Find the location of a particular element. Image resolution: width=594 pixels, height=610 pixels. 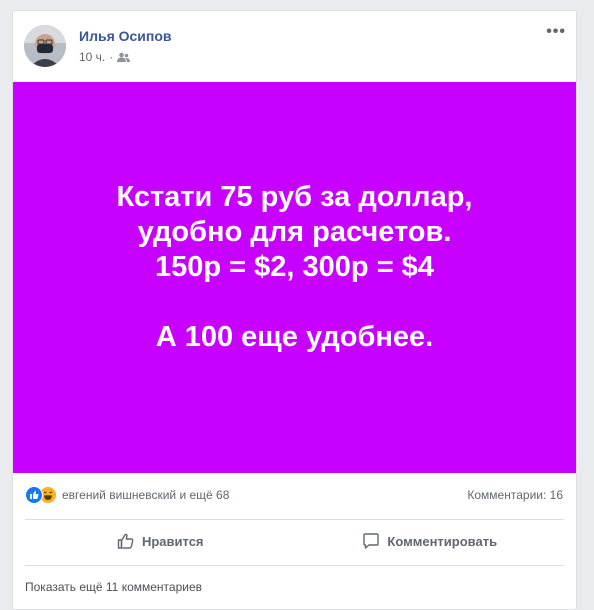

action-bar: Нравится Комментировать is located at coordinates (294, 541).